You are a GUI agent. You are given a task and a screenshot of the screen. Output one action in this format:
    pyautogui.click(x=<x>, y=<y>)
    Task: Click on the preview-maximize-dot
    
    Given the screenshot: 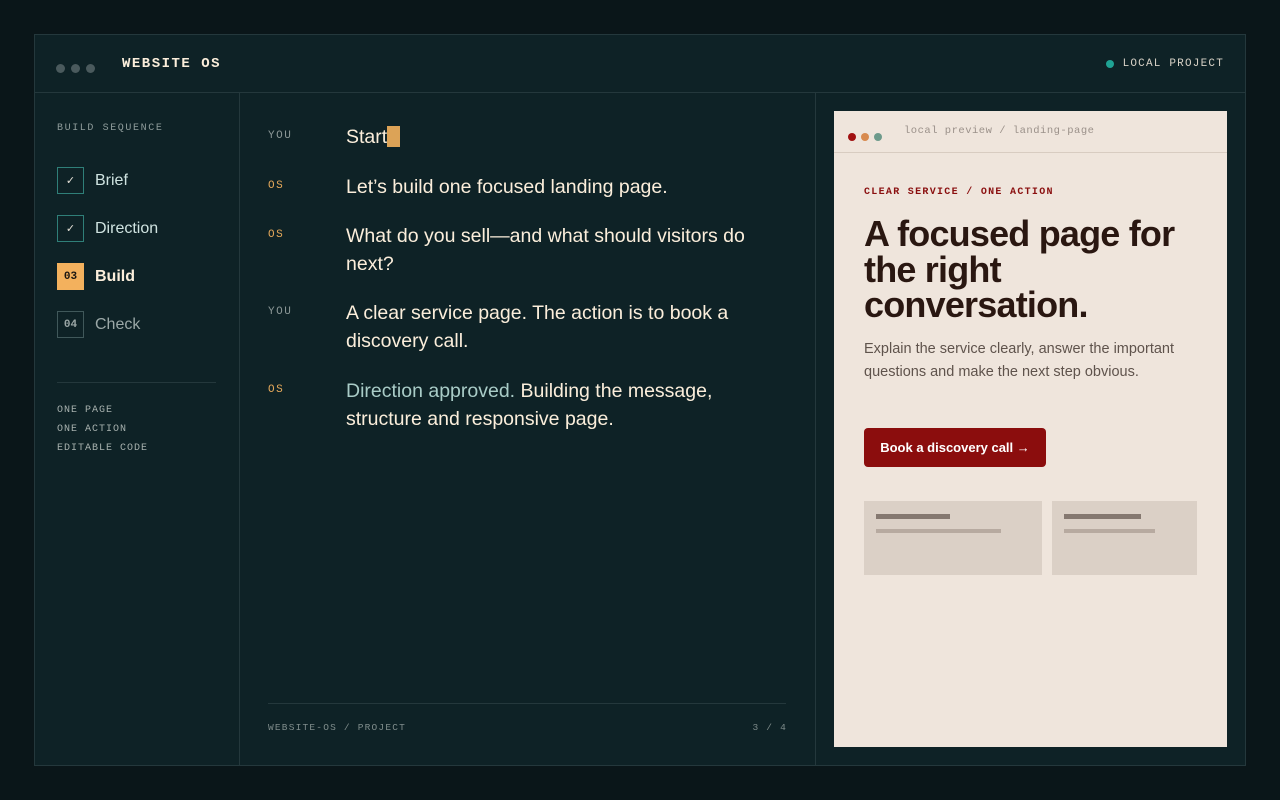 What is the action you would take?
    pyautogui.click(x=878, y=137)
    